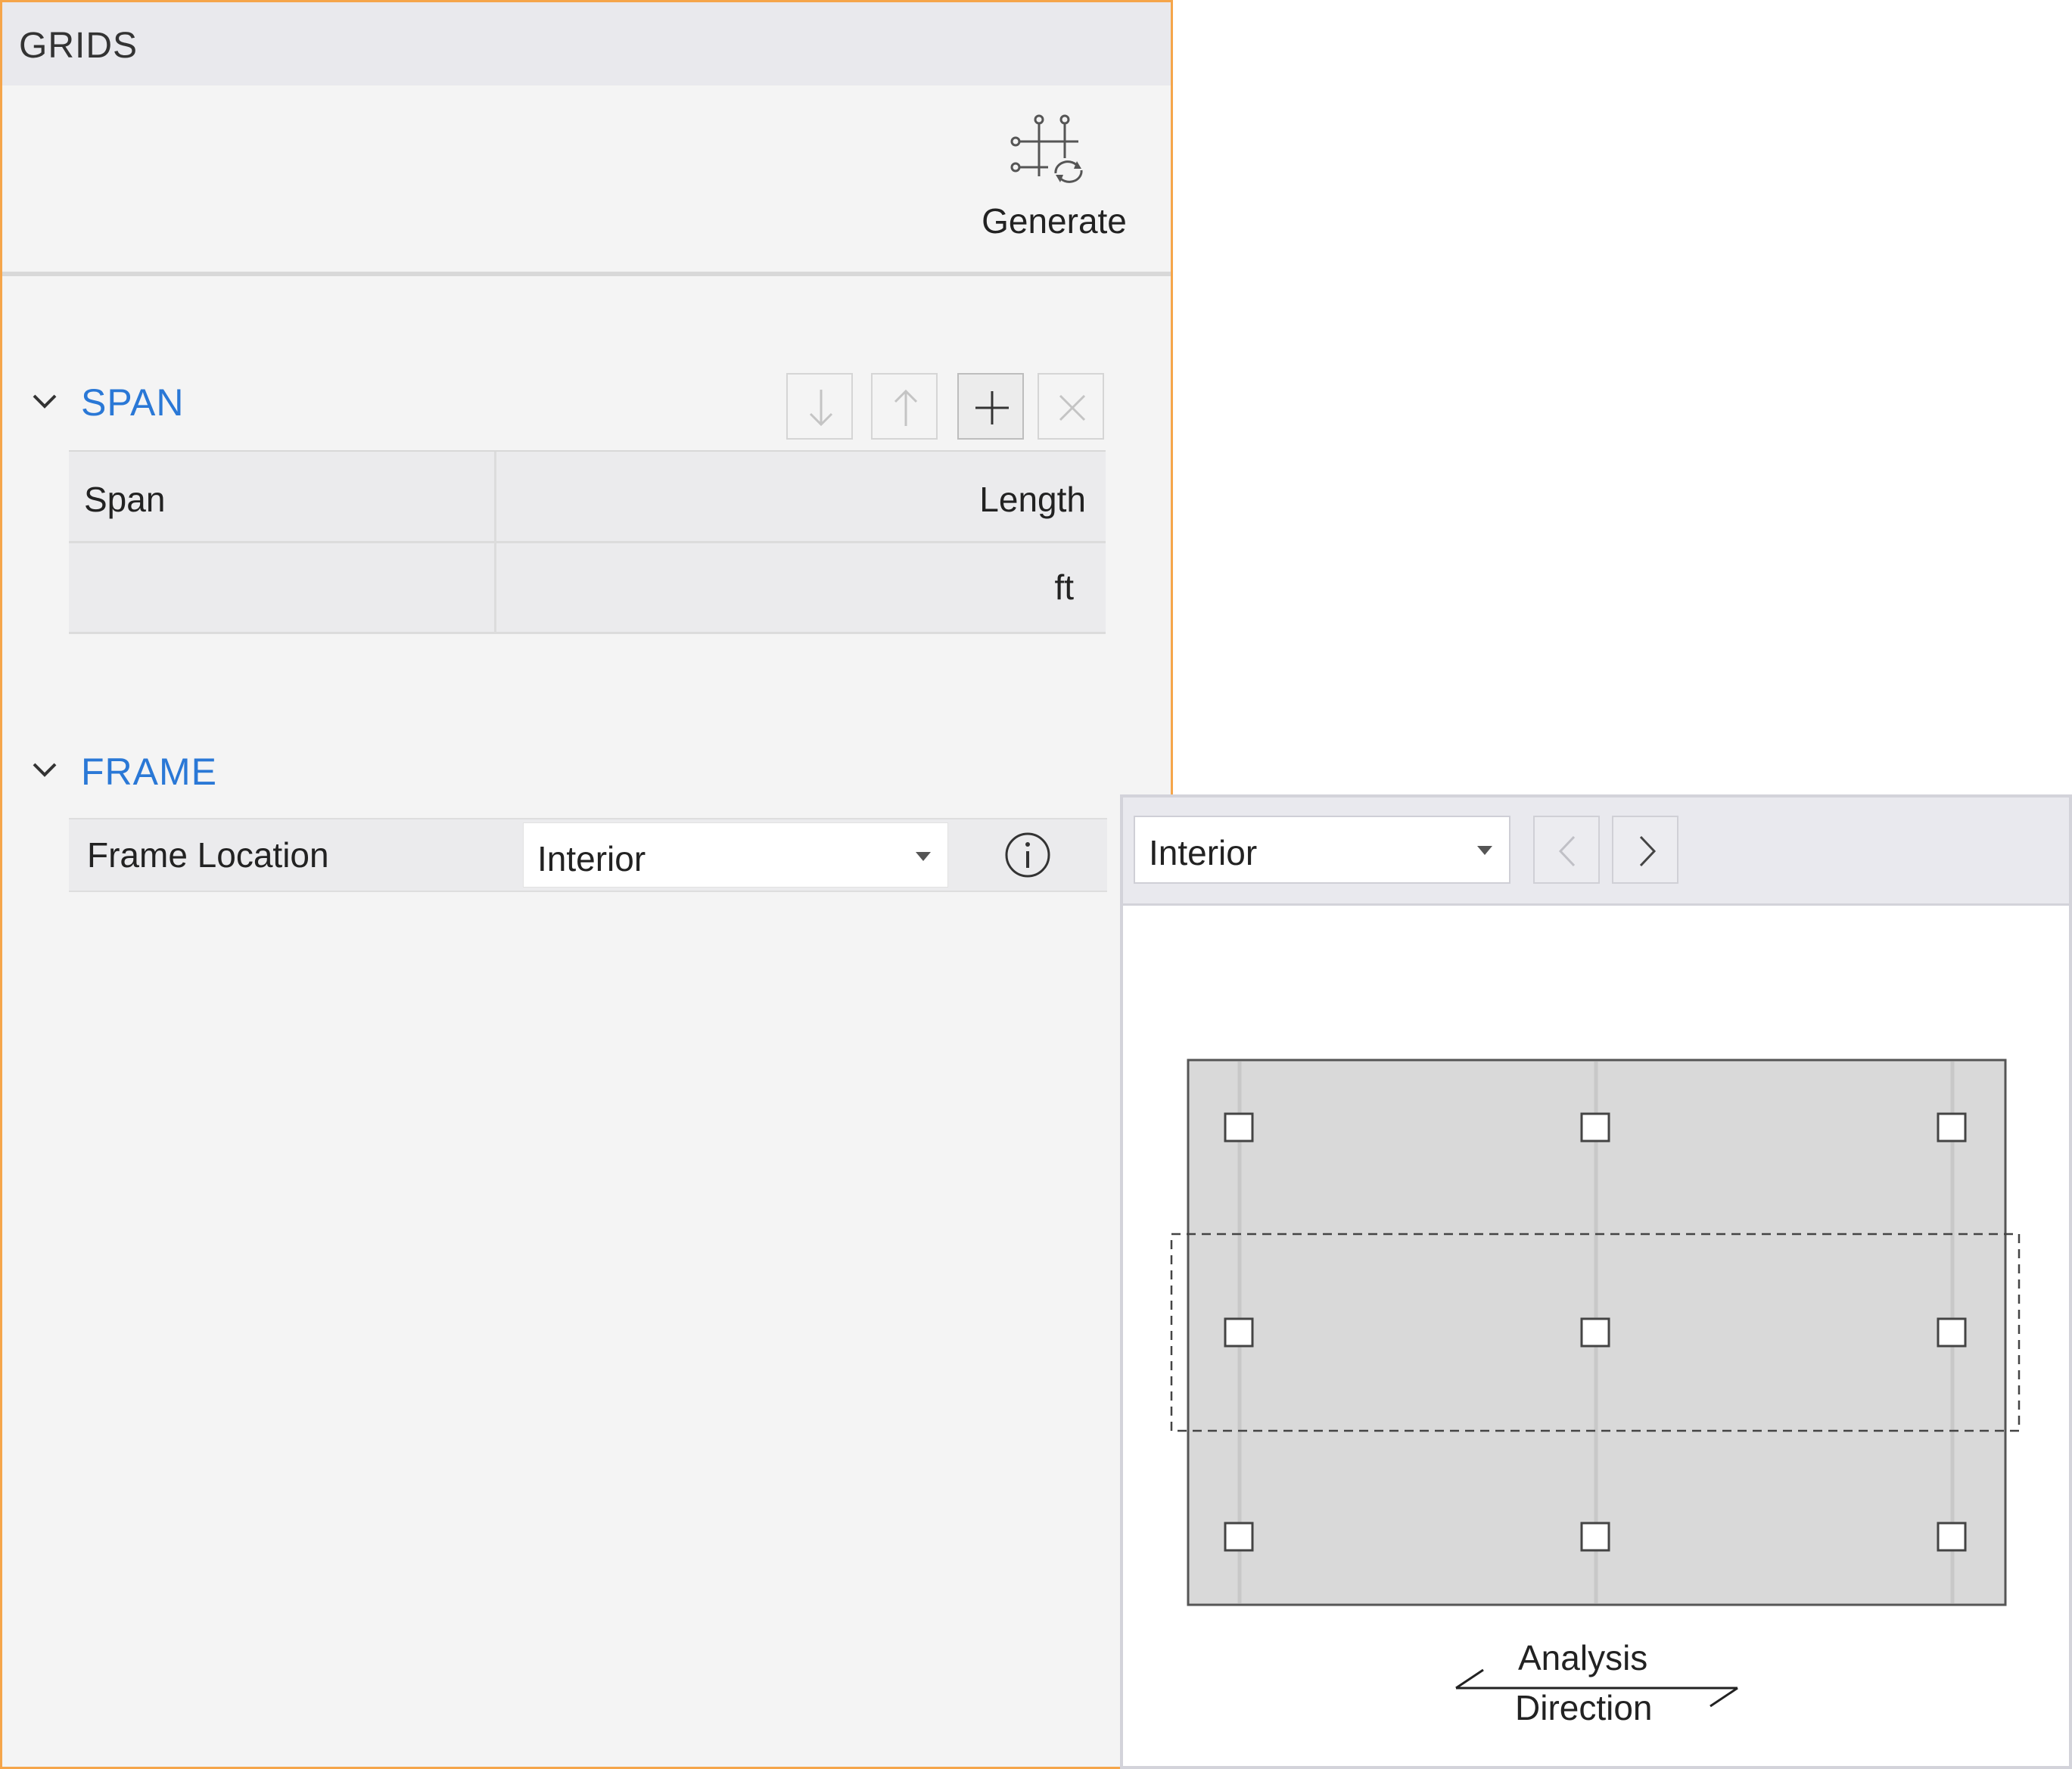  What do you see at coordinates (735, 855) in the screenshot?
I see `frame-location-dropdown: Interior` at bounding box center [735, 855].